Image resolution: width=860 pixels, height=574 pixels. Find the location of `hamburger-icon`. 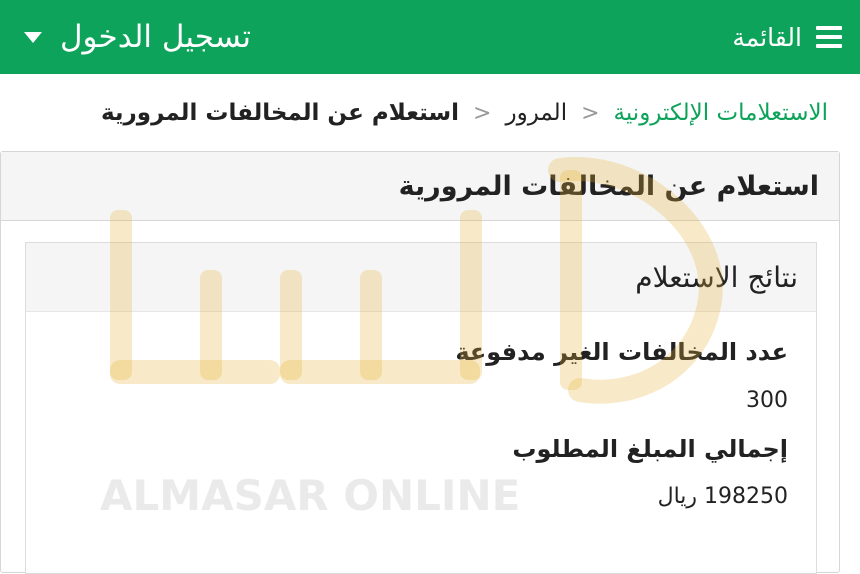

hamburger-icon is located at coordinates (829, 37).